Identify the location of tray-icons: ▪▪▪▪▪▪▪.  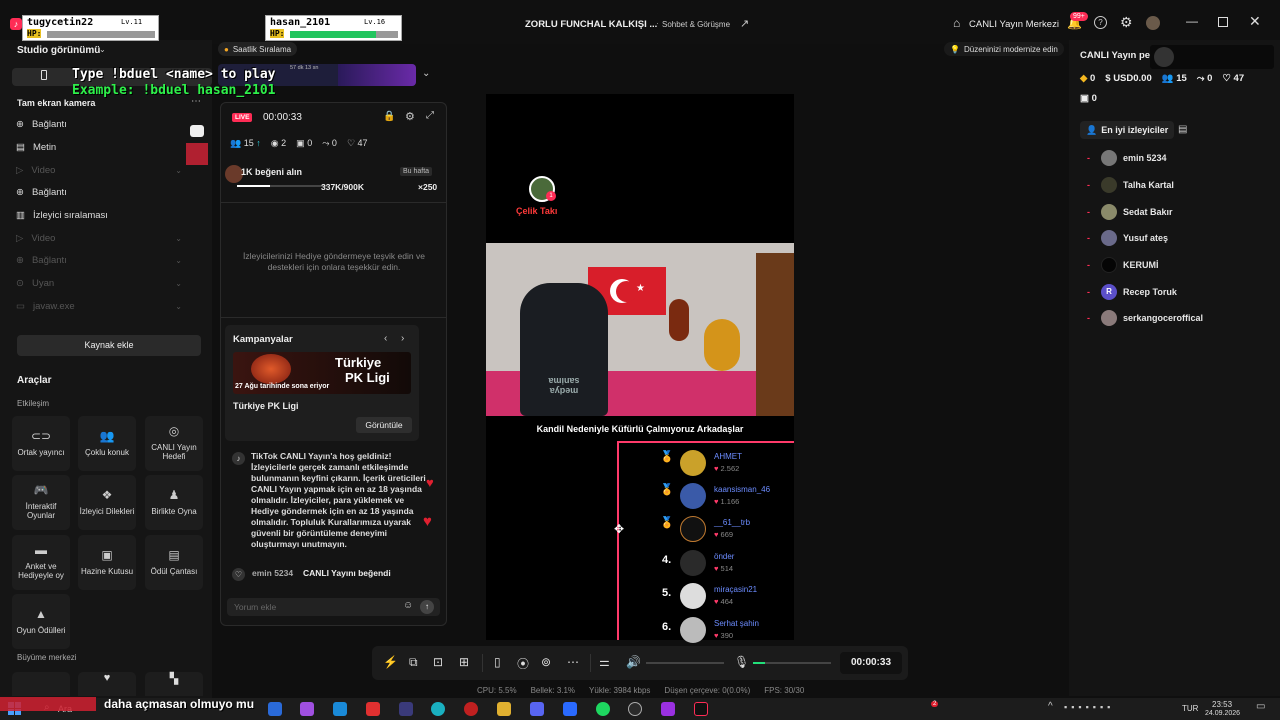
(1089, 707).